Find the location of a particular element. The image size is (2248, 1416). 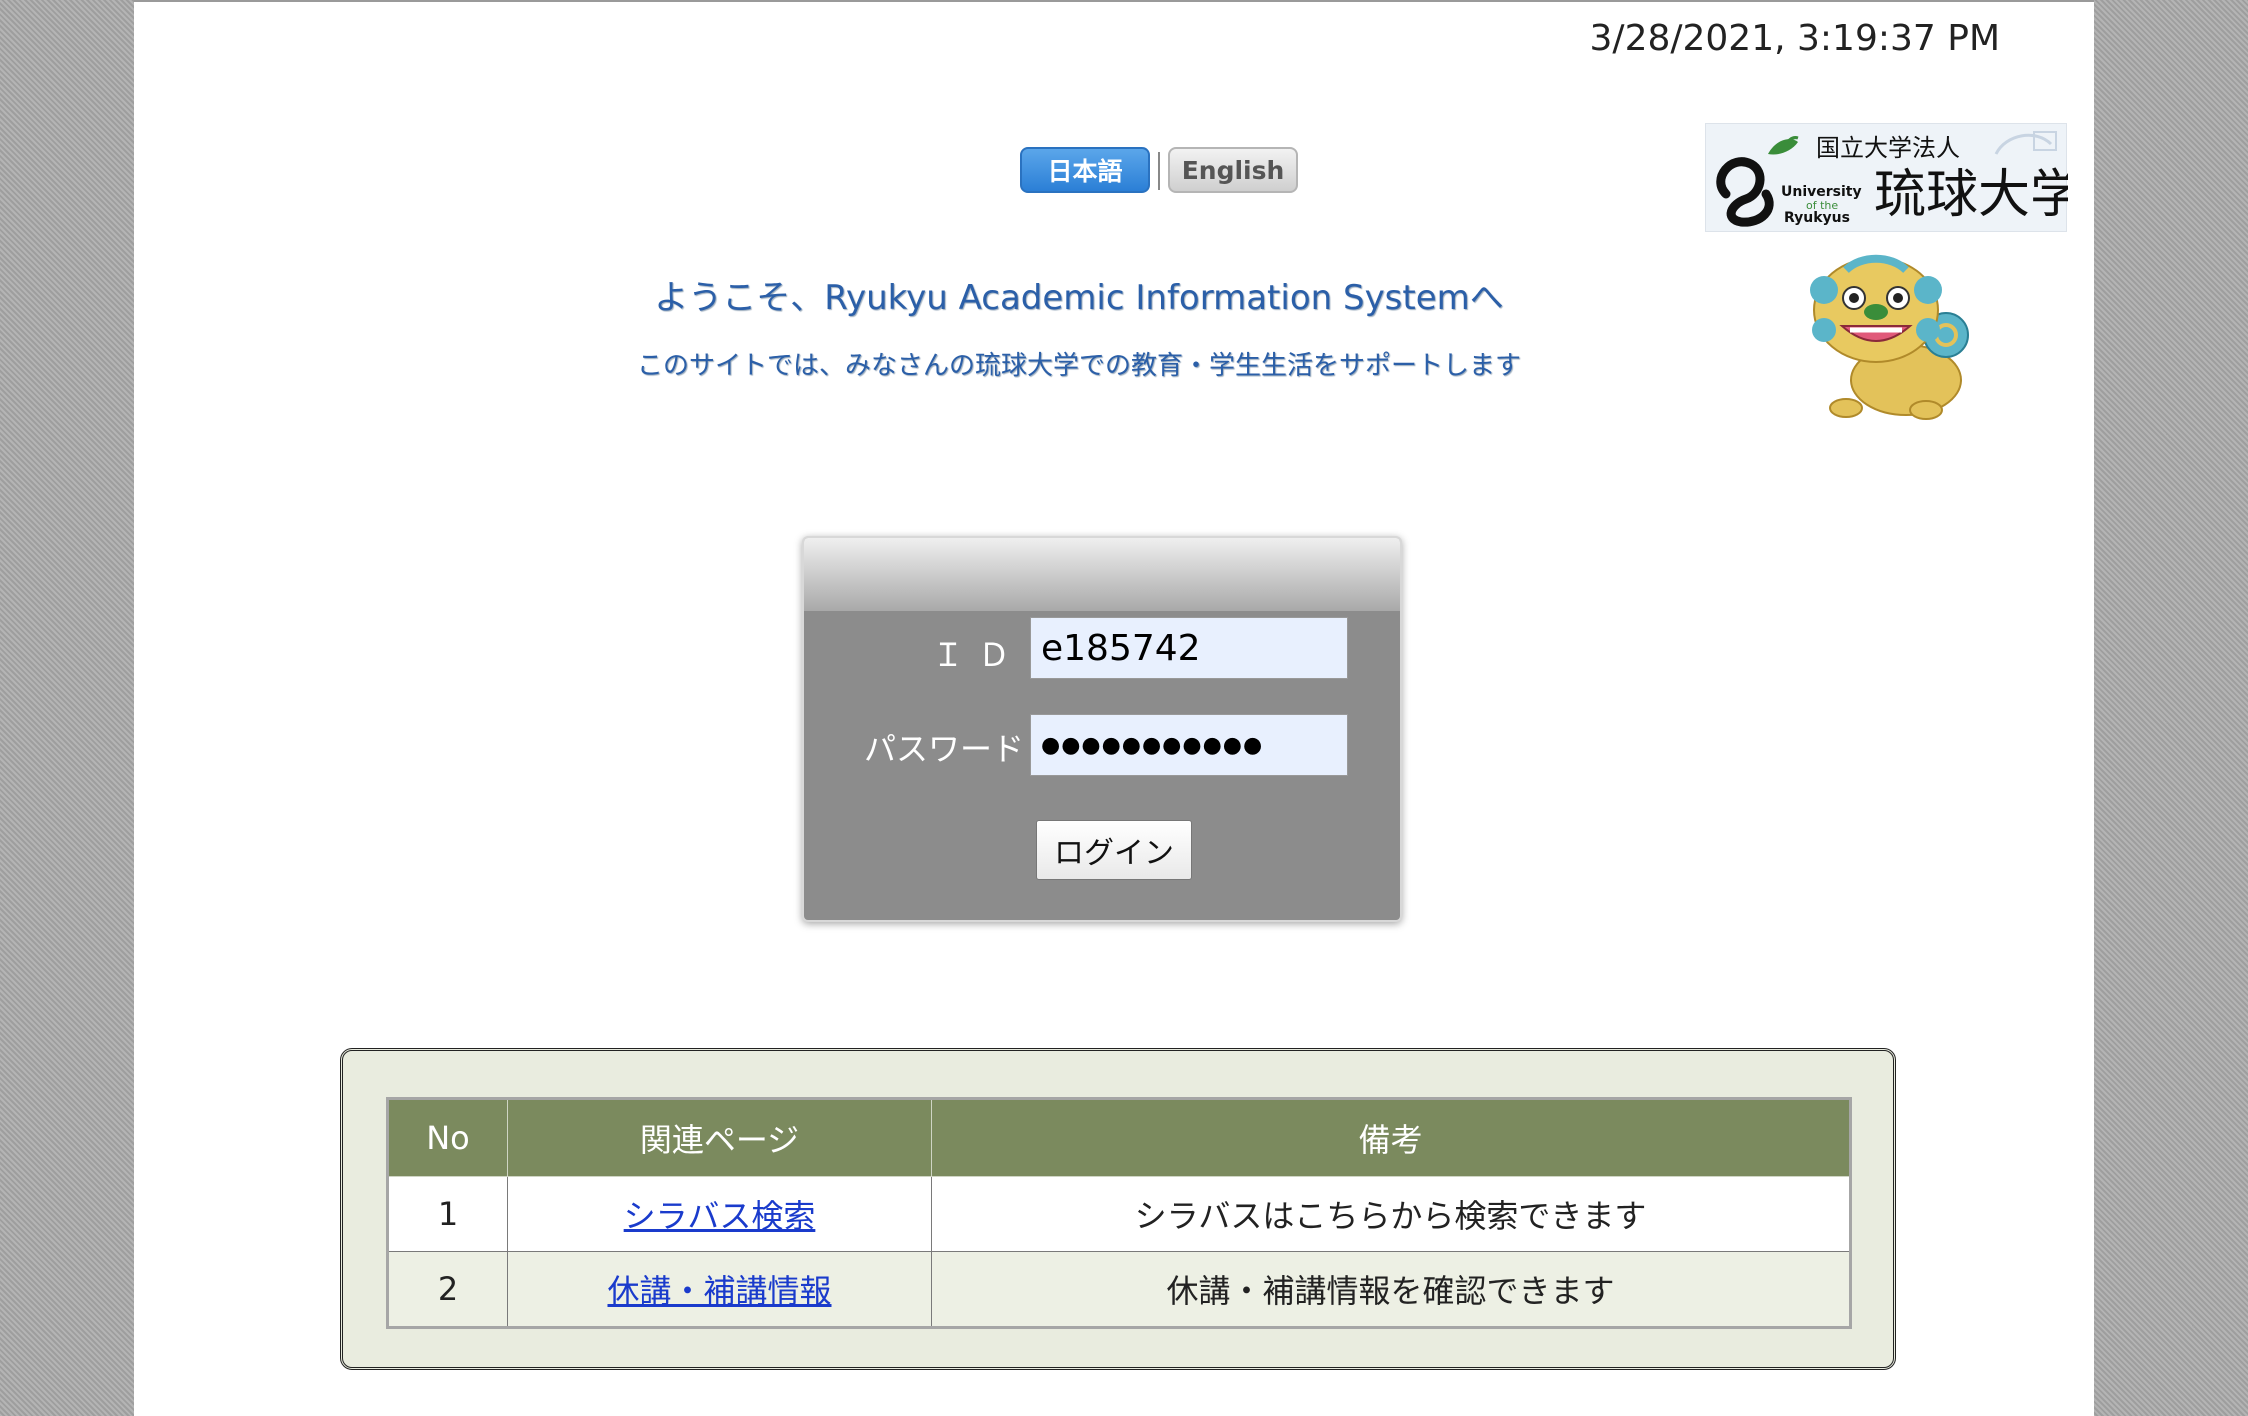

login-button: ログイン is located at coordinates (1114, 850).